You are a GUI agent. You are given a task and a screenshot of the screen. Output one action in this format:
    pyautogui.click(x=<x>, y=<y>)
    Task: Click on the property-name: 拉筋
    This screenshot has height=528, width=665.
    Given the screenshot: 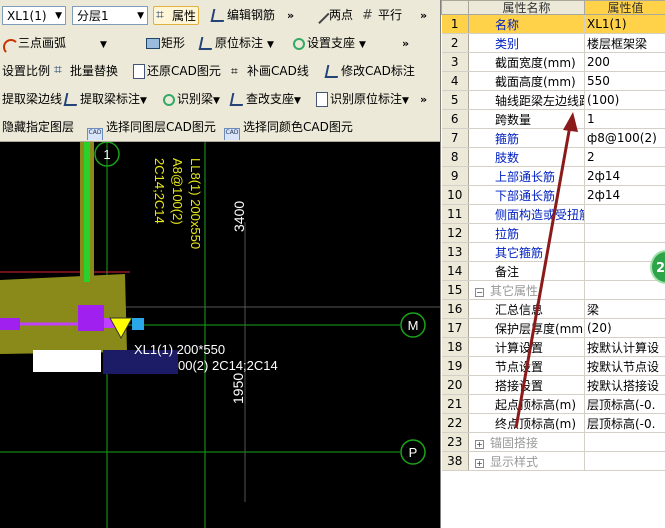 What is the action you would take?
    pyautogui.click(x=526, y=233)
    